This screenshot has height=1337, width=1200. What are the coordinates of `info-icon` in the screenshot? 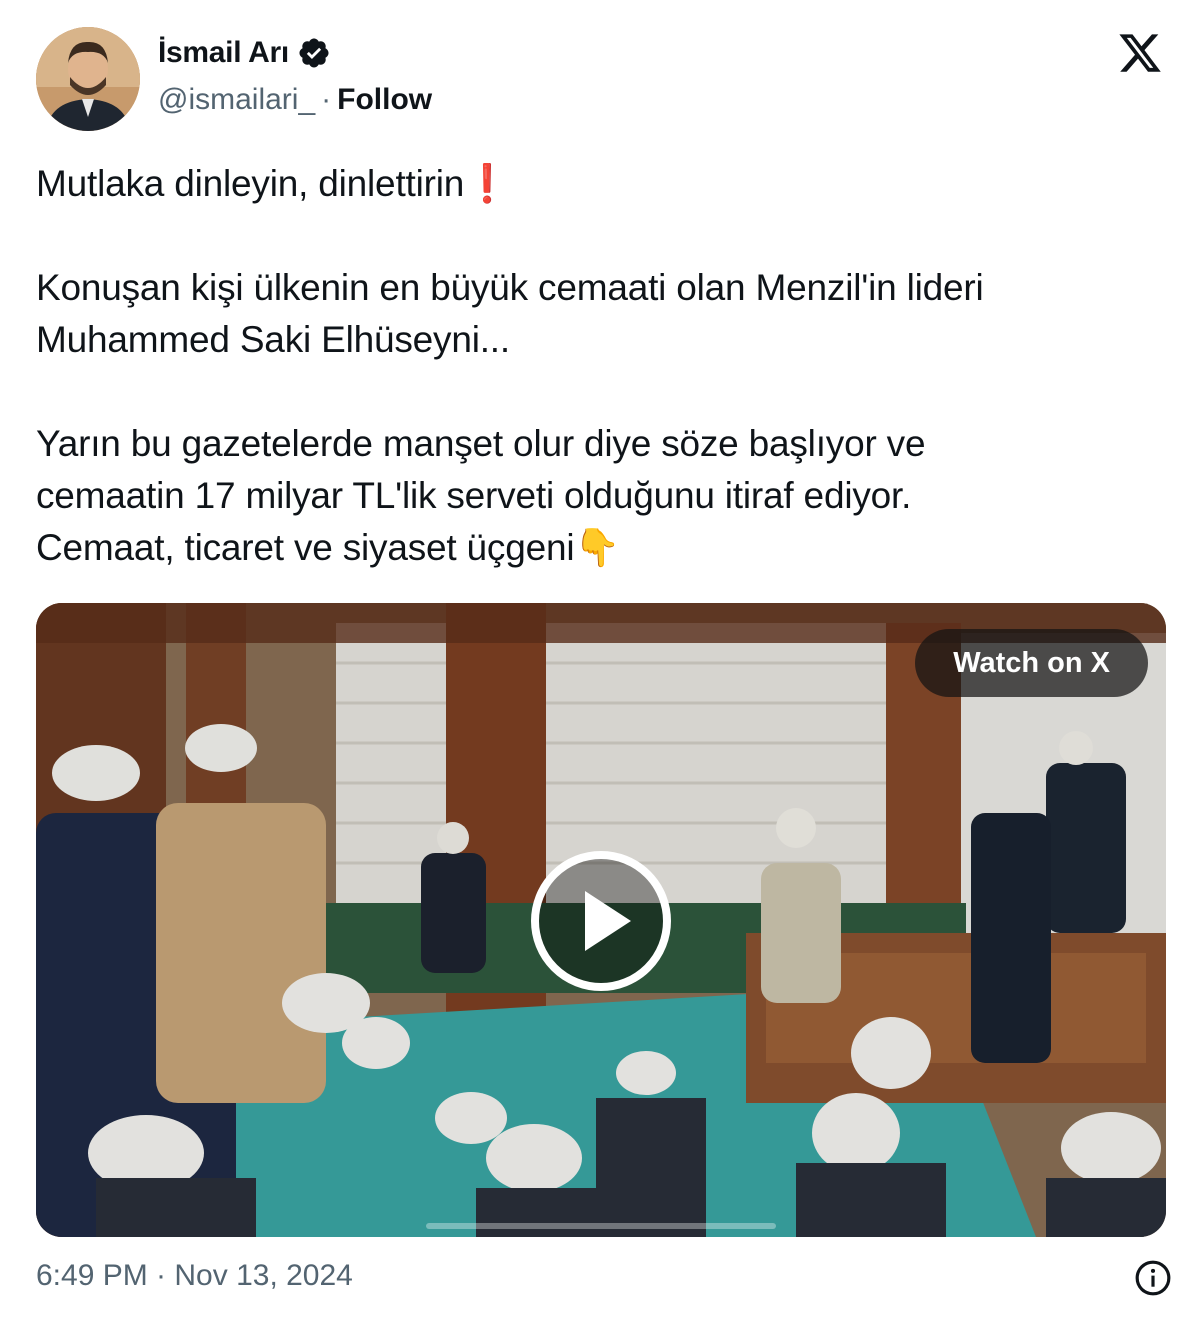 It's located at (1153, 1278).